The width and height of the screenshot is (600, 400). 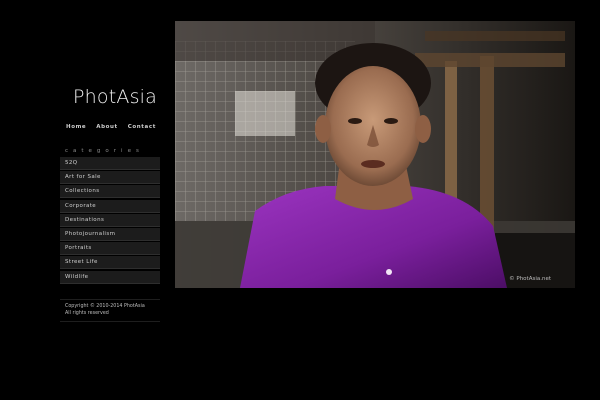 I want to click on category-item-wildlife: Wildlife, so click(x=110, y=277).